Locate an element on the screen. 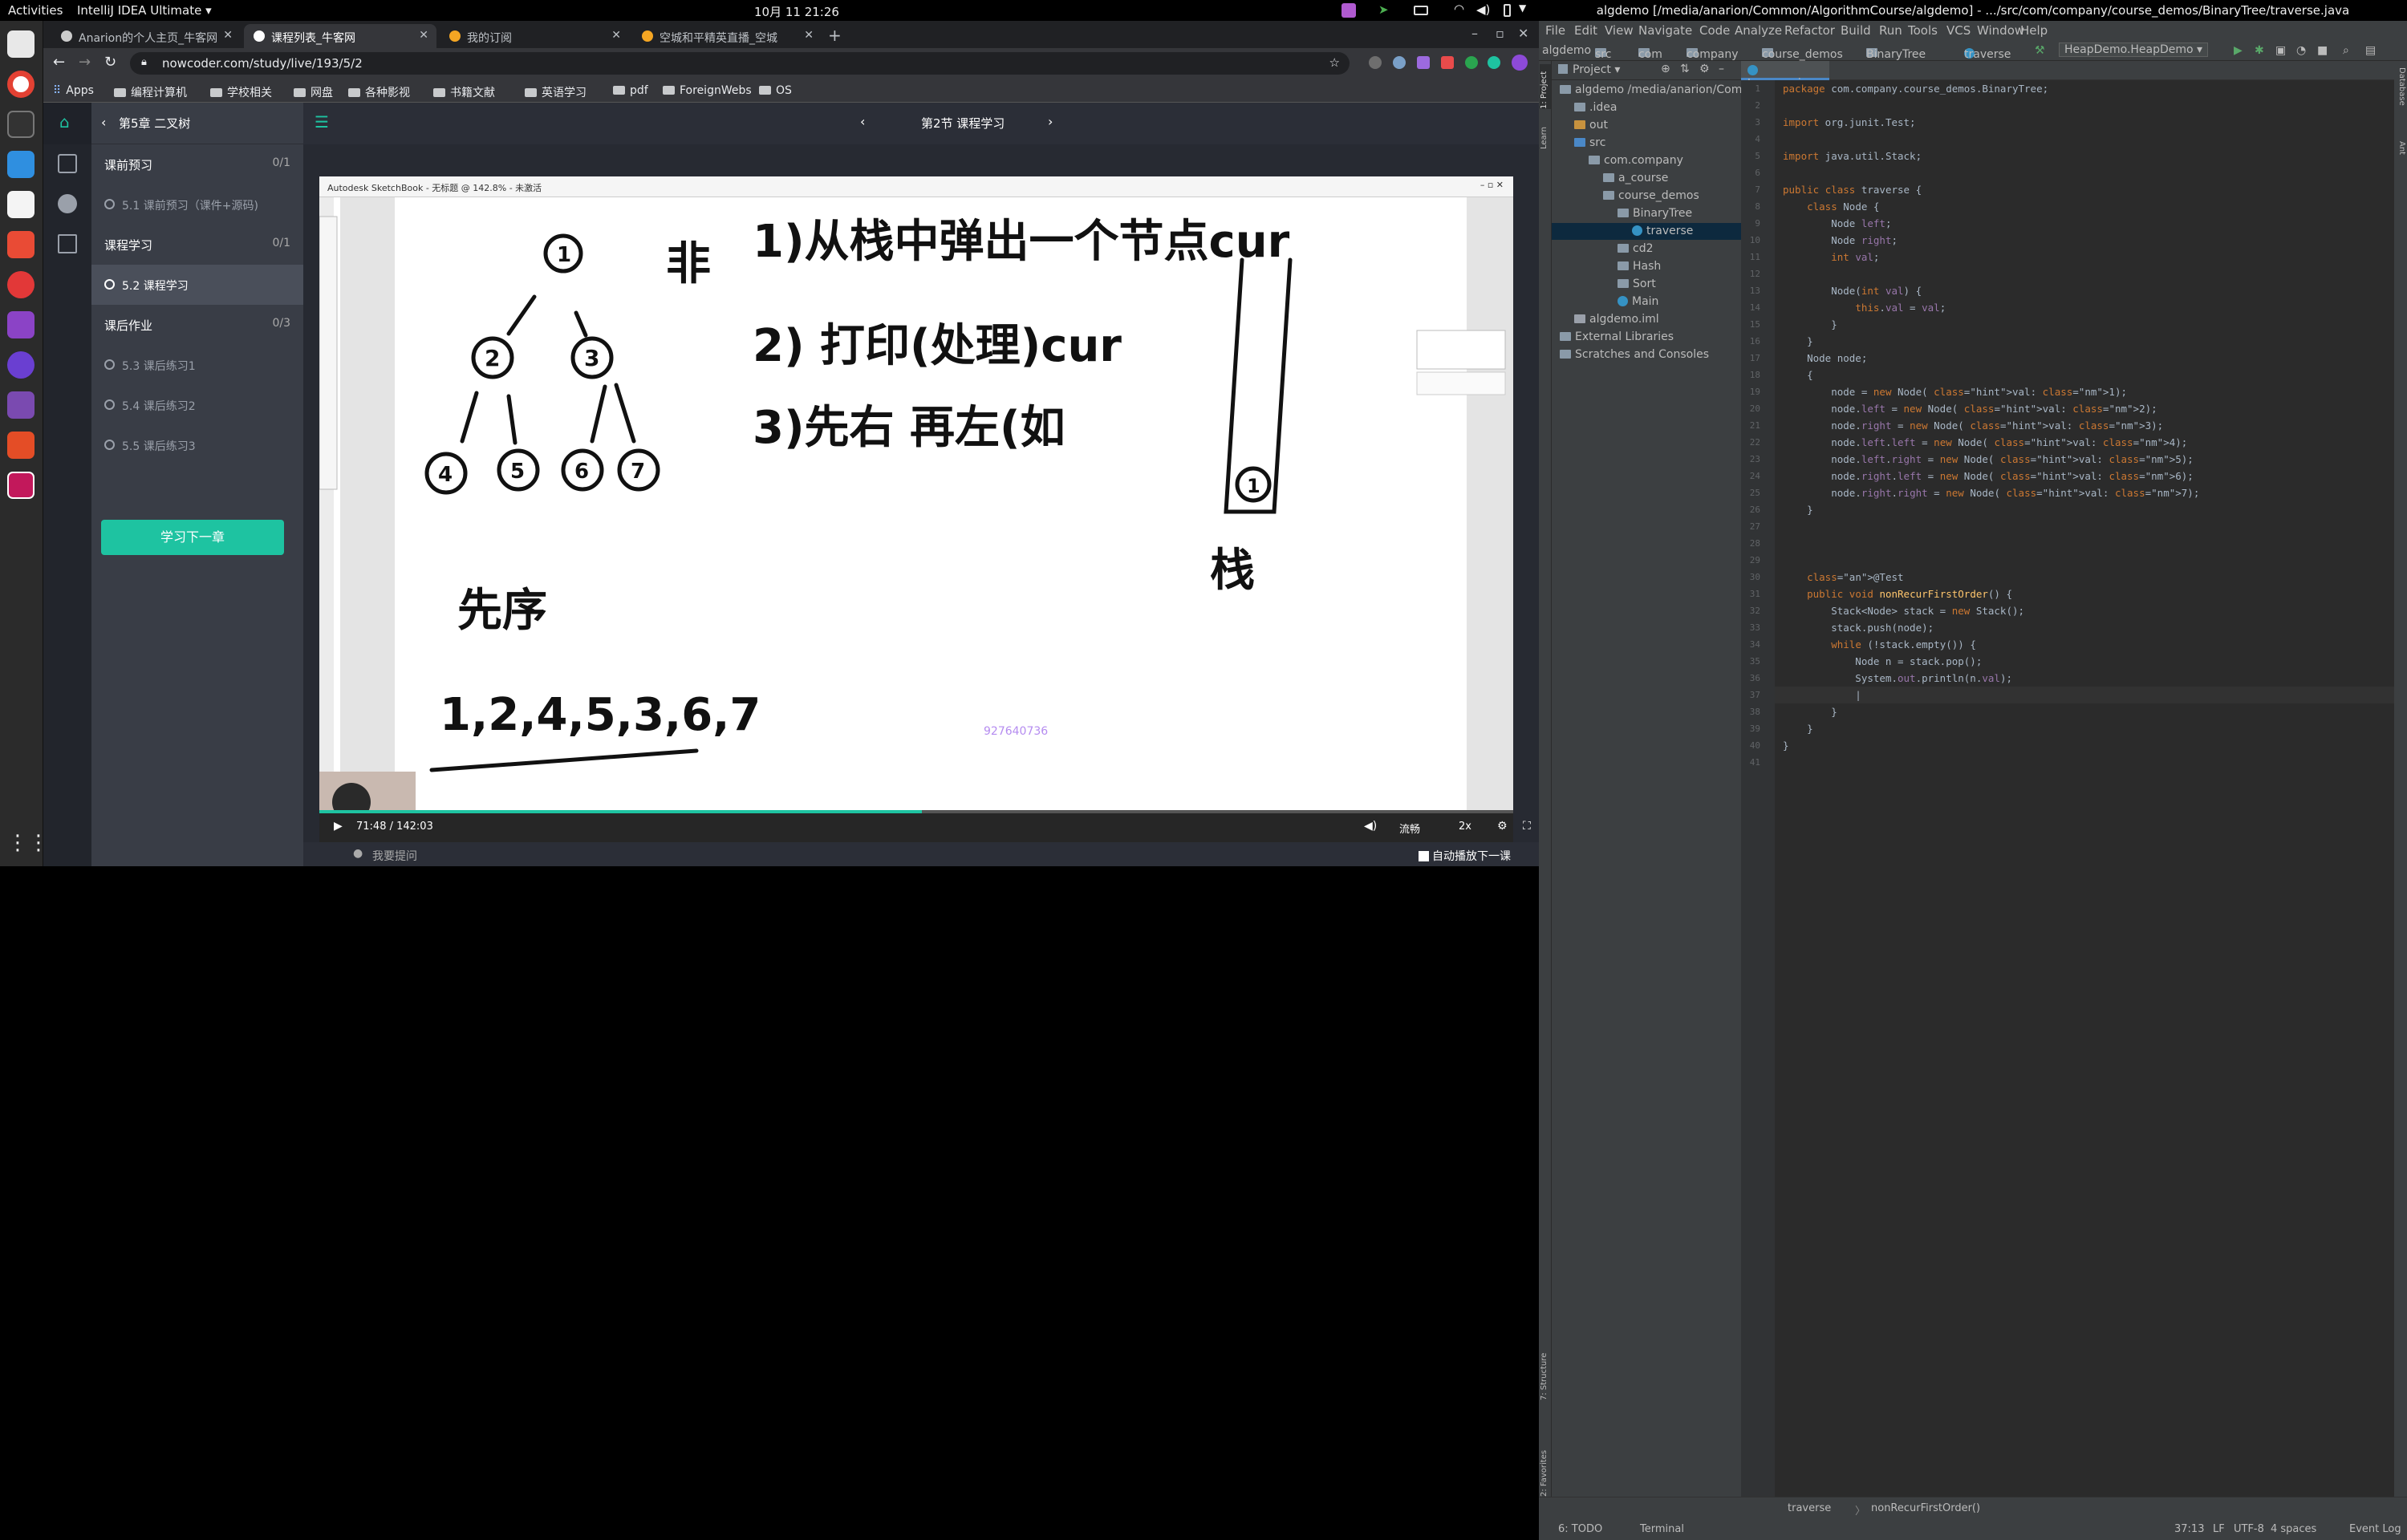  run-icon: ▶ is located at coordinates (2239, 50).